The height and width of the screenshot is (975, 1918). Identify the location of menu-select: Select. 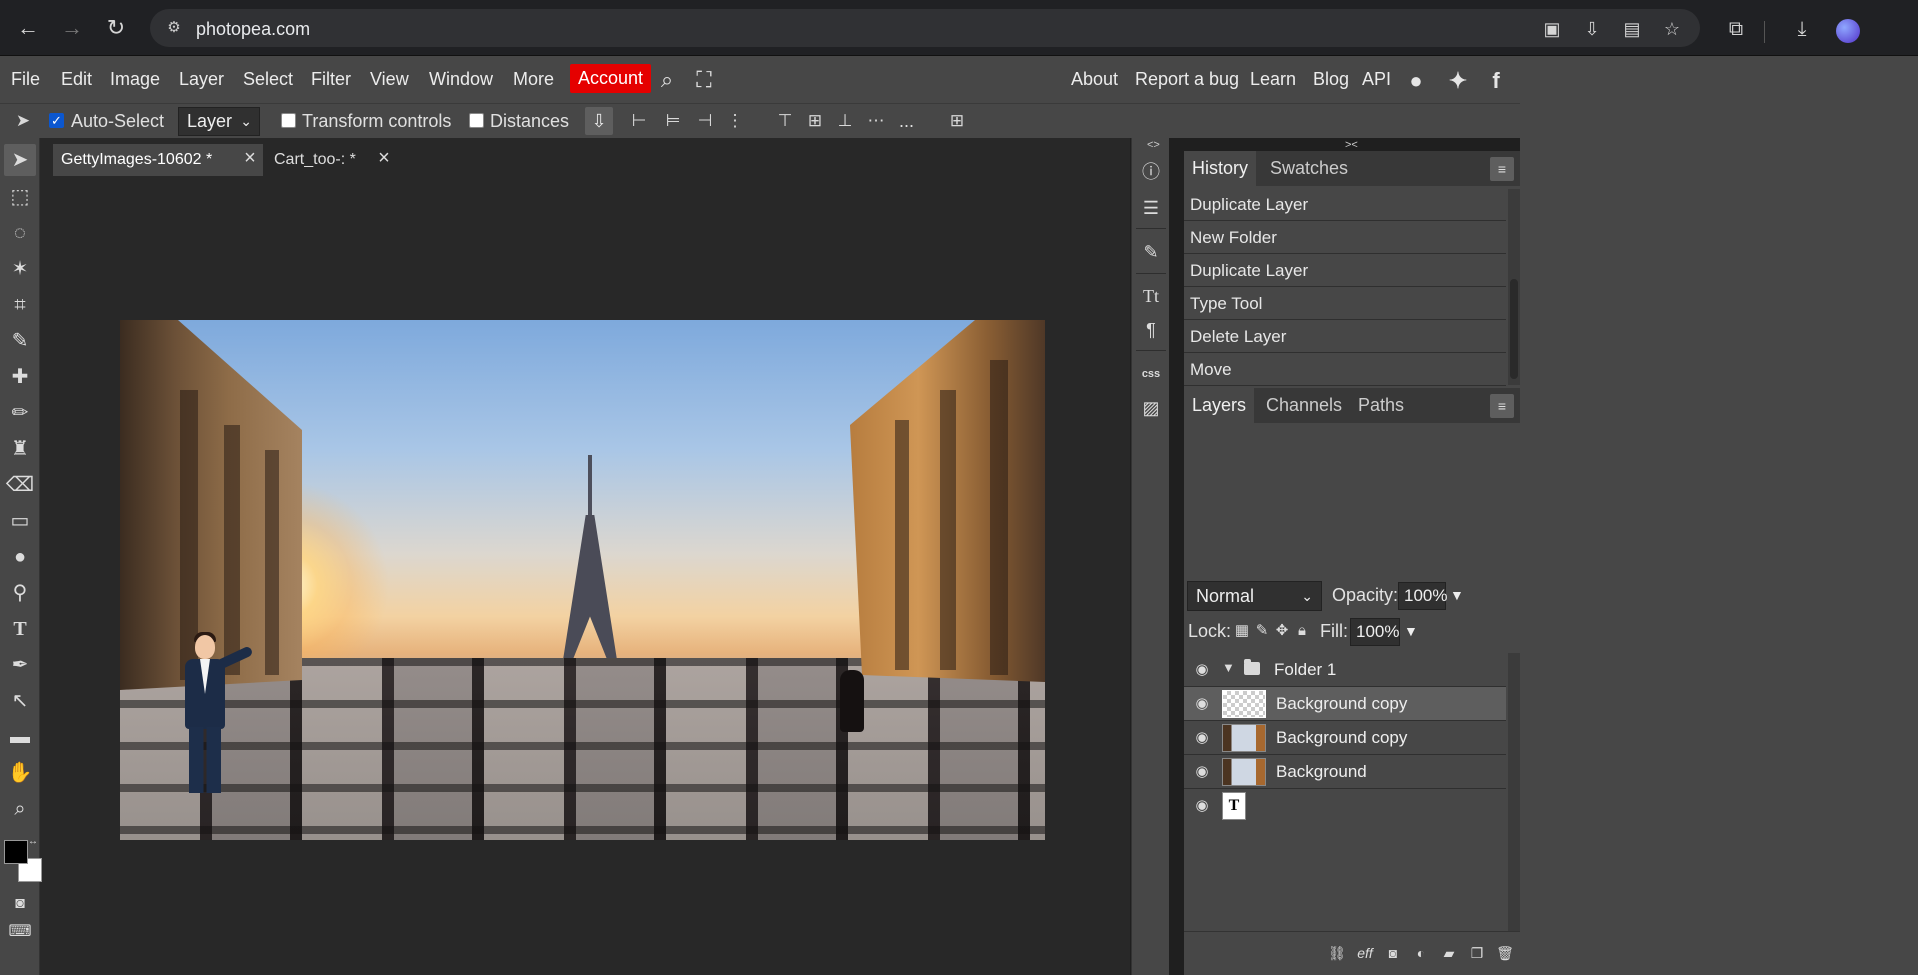
(268, 79).